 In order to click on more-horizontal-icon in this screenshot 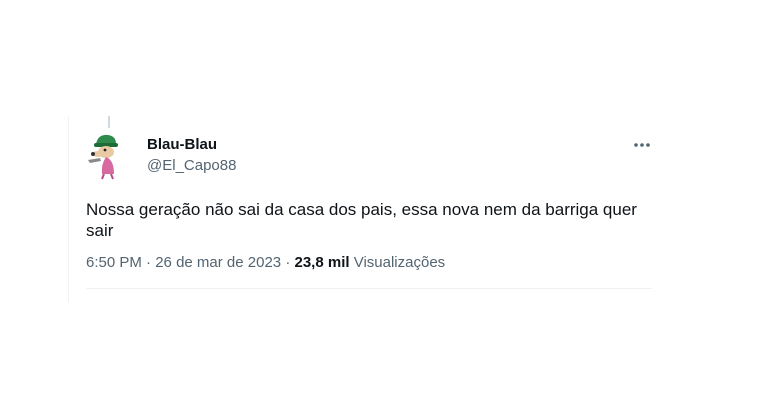, I will do `click(642, 145)`.